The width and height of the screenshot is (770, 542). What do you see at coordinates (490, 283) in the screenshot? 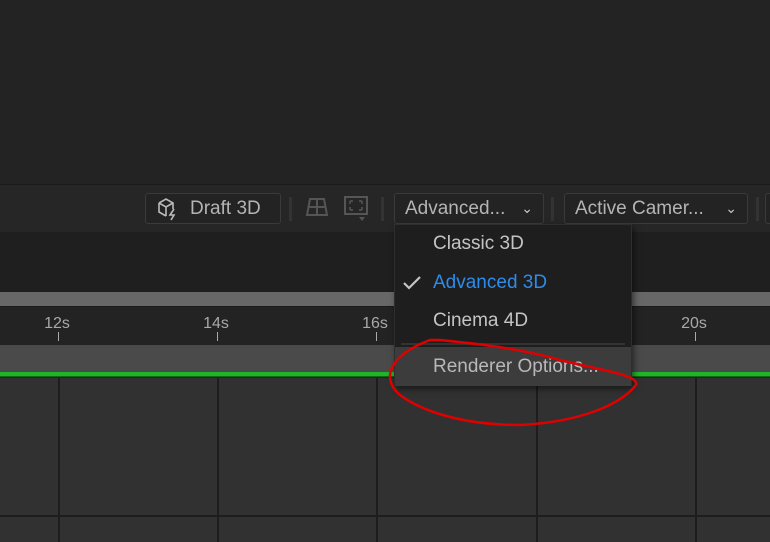
I see `menu-item-advanced-3d: Advanced 3D` at bounding box center [490, 283].